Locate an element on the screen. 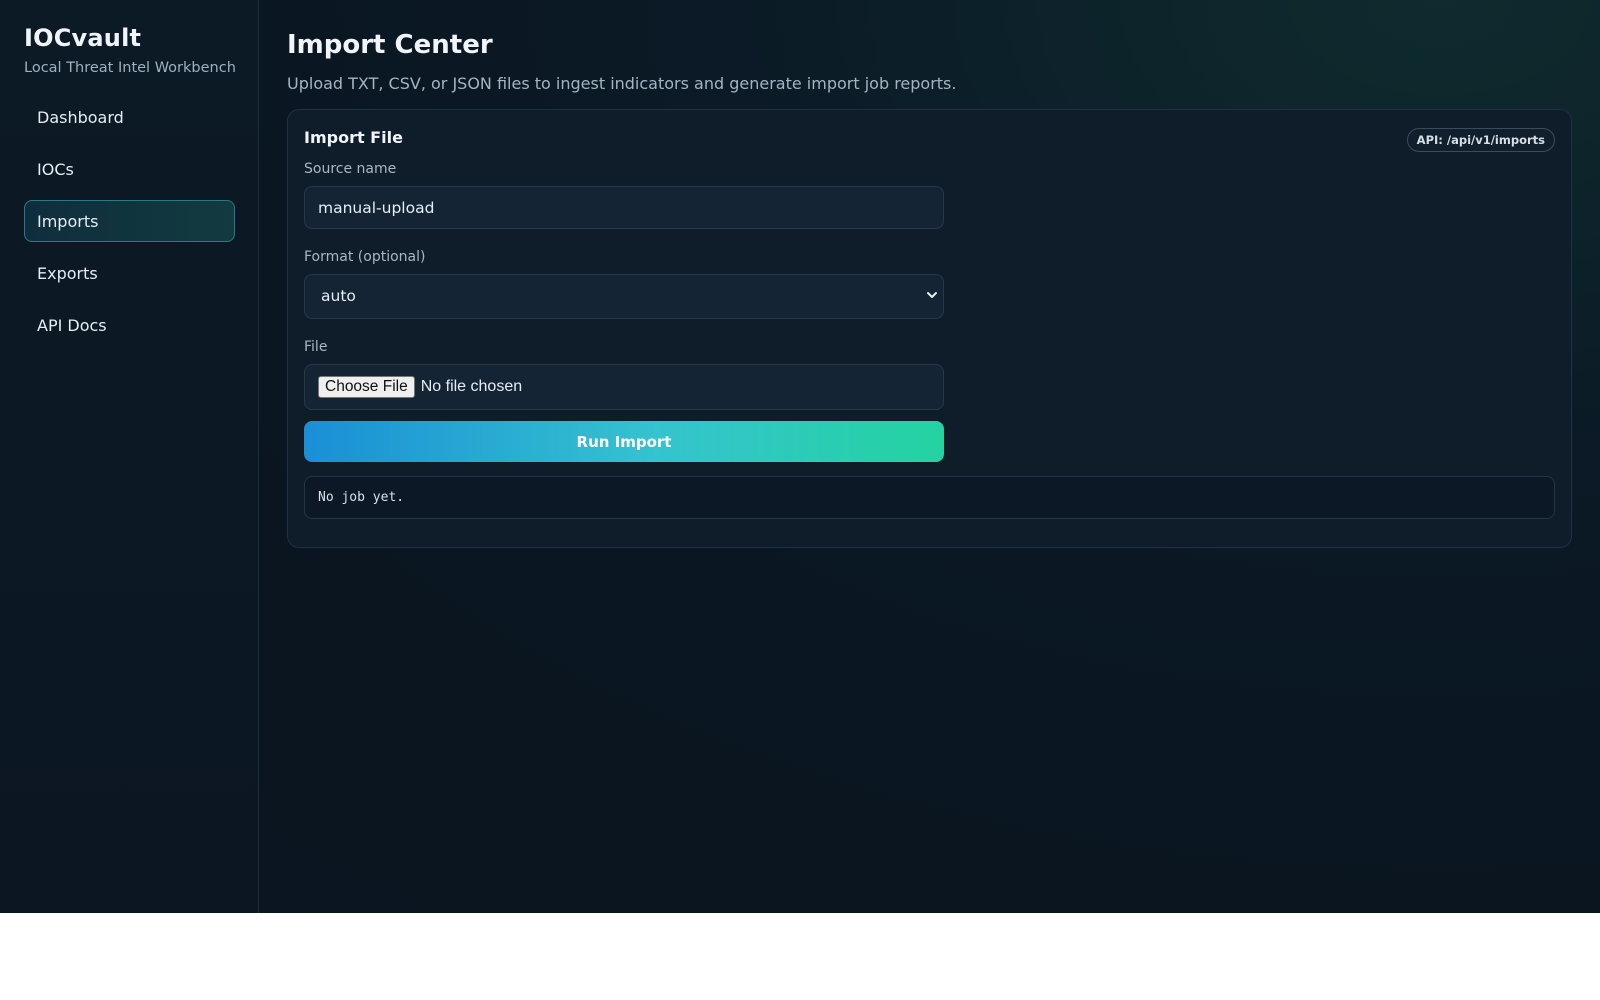  brand-title: IOCvault is located at coordinates (83, 38).